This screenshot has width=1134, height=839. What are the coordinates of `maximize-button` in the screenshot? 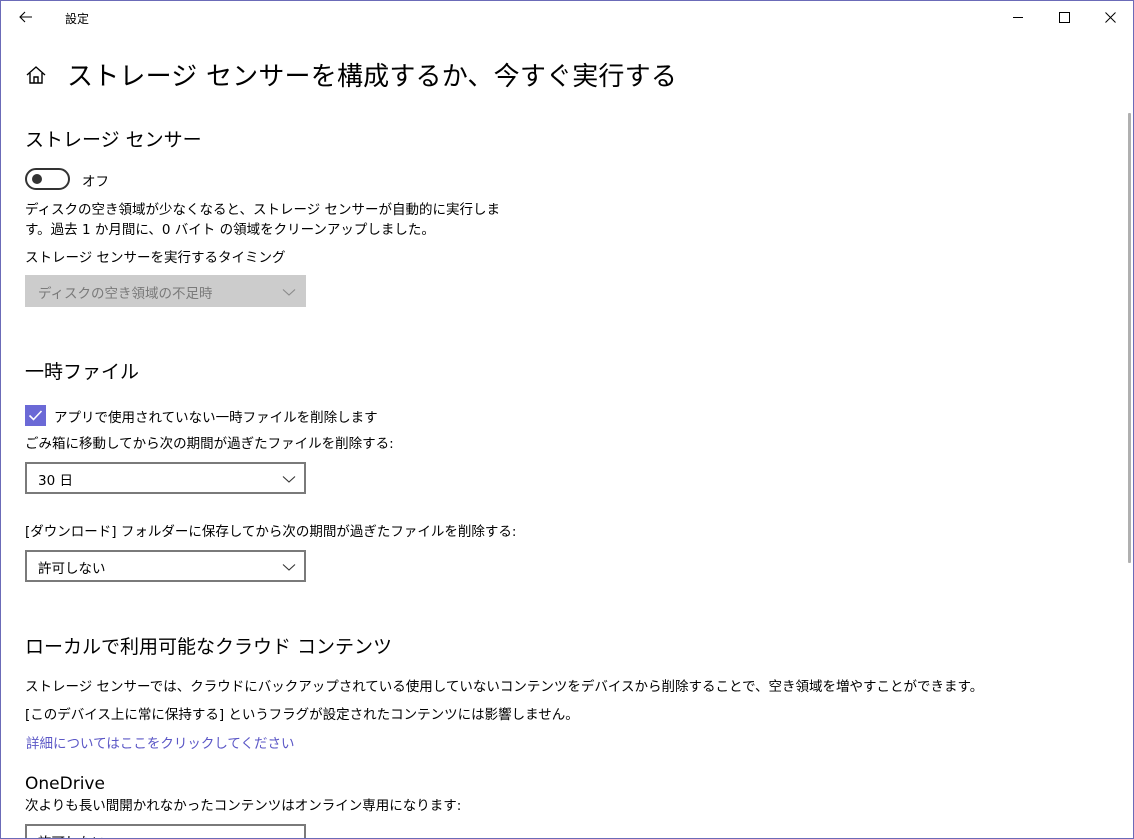 It's located at (1064, 17).